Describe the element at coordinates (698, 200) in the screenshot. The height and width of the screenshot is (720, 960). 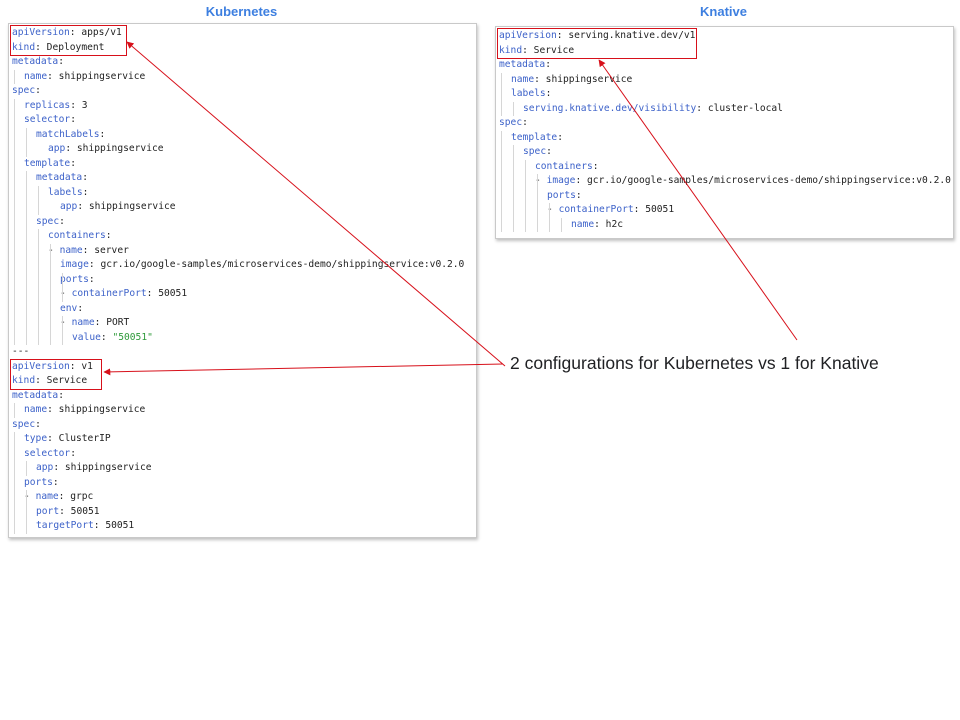
I see `arrow-to-knative-service` at that location.